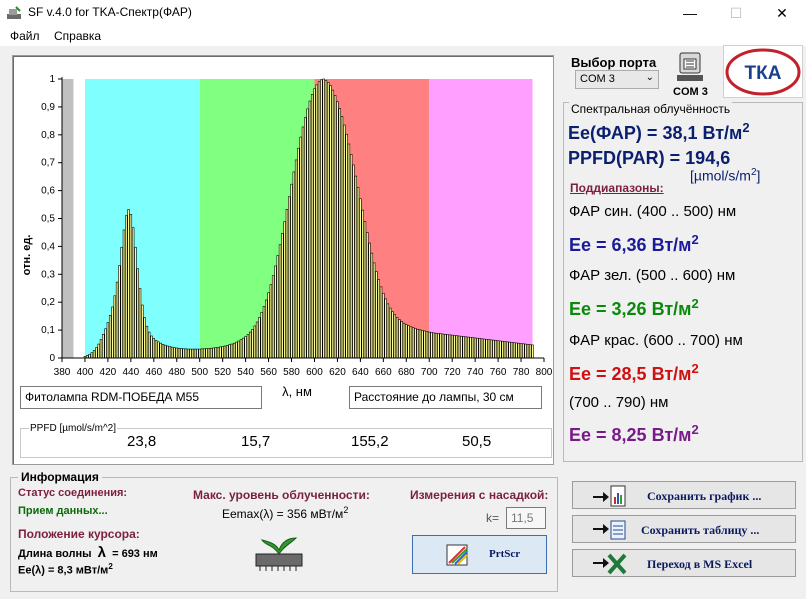 The width and height of the screenshot is (806, 599). What do you see at coordinates (25, 36) in the screenshot?
I see `menu-file: Файл` at bounding box center [25, 36].